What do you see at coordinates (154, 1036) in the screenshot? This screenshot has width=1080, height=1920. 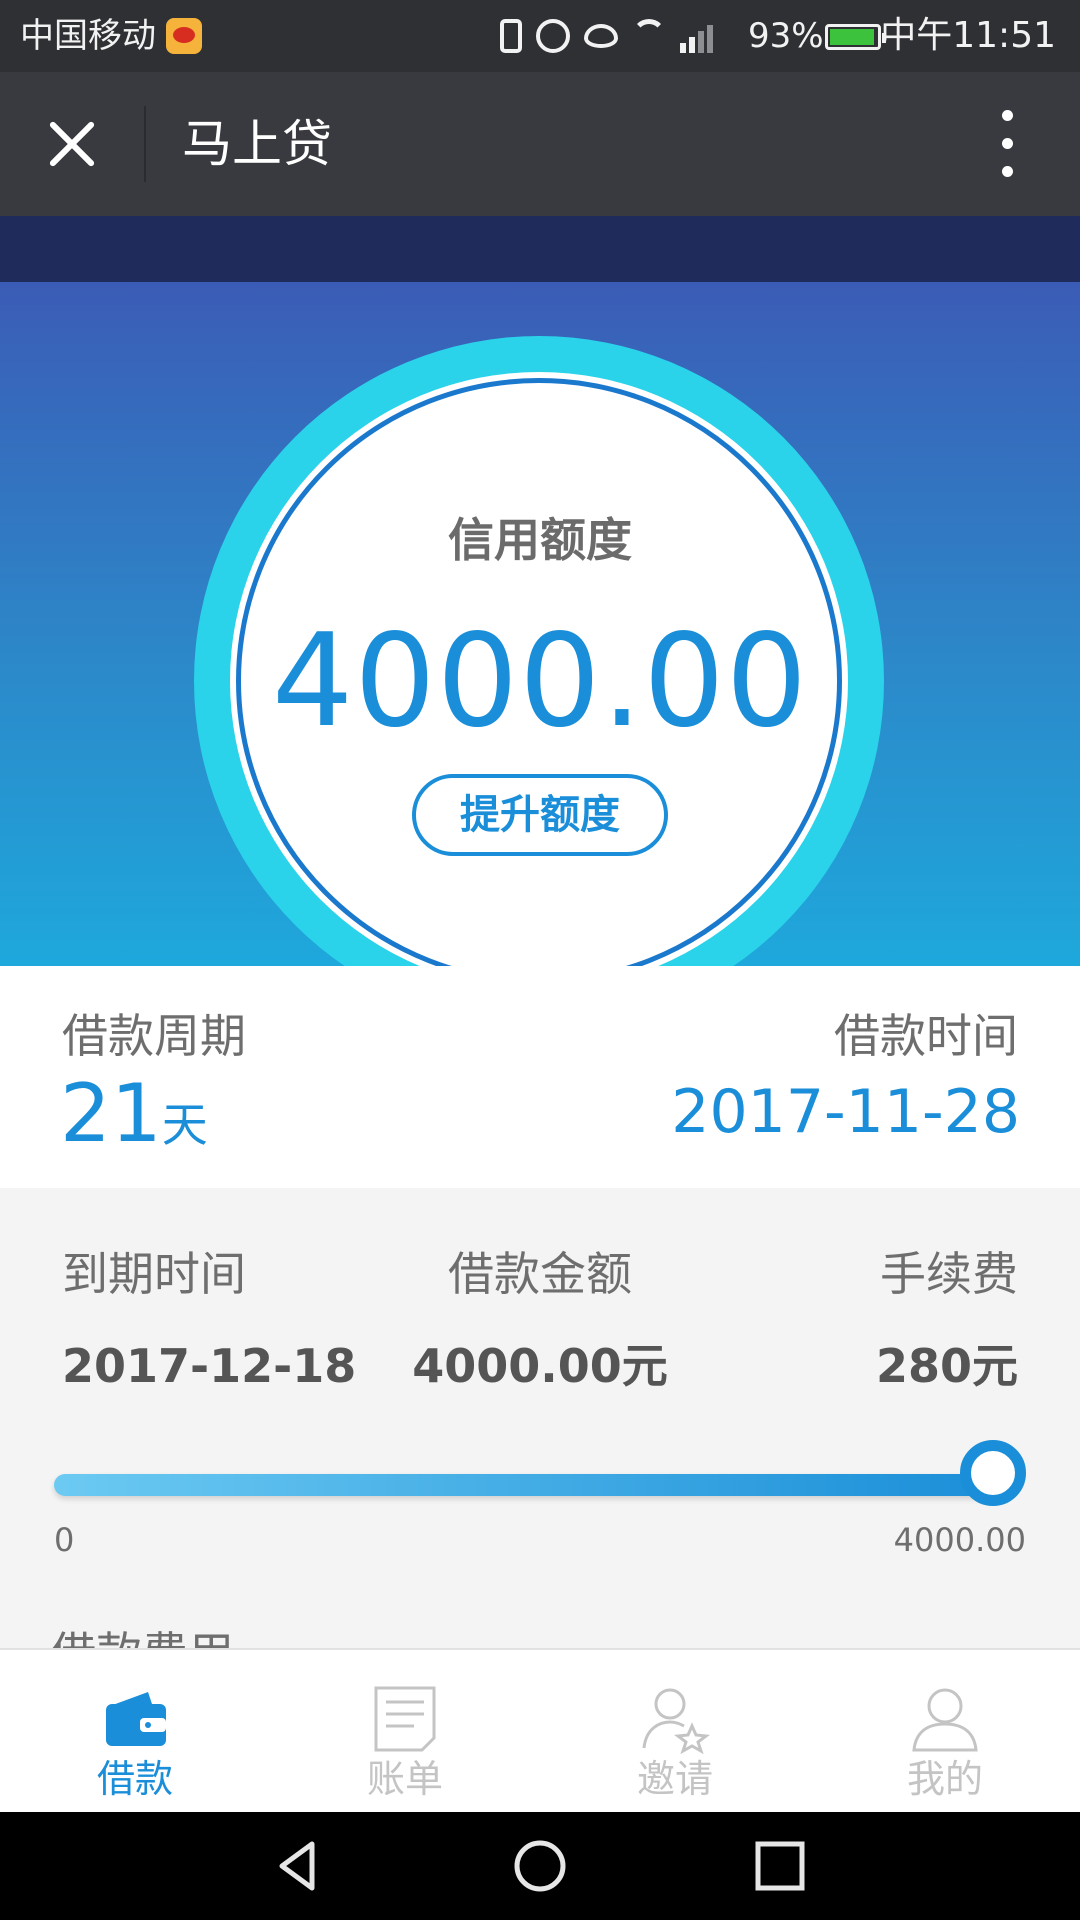 I see `loan-period-label: 借款周期` at bounding box center [154, 1036].